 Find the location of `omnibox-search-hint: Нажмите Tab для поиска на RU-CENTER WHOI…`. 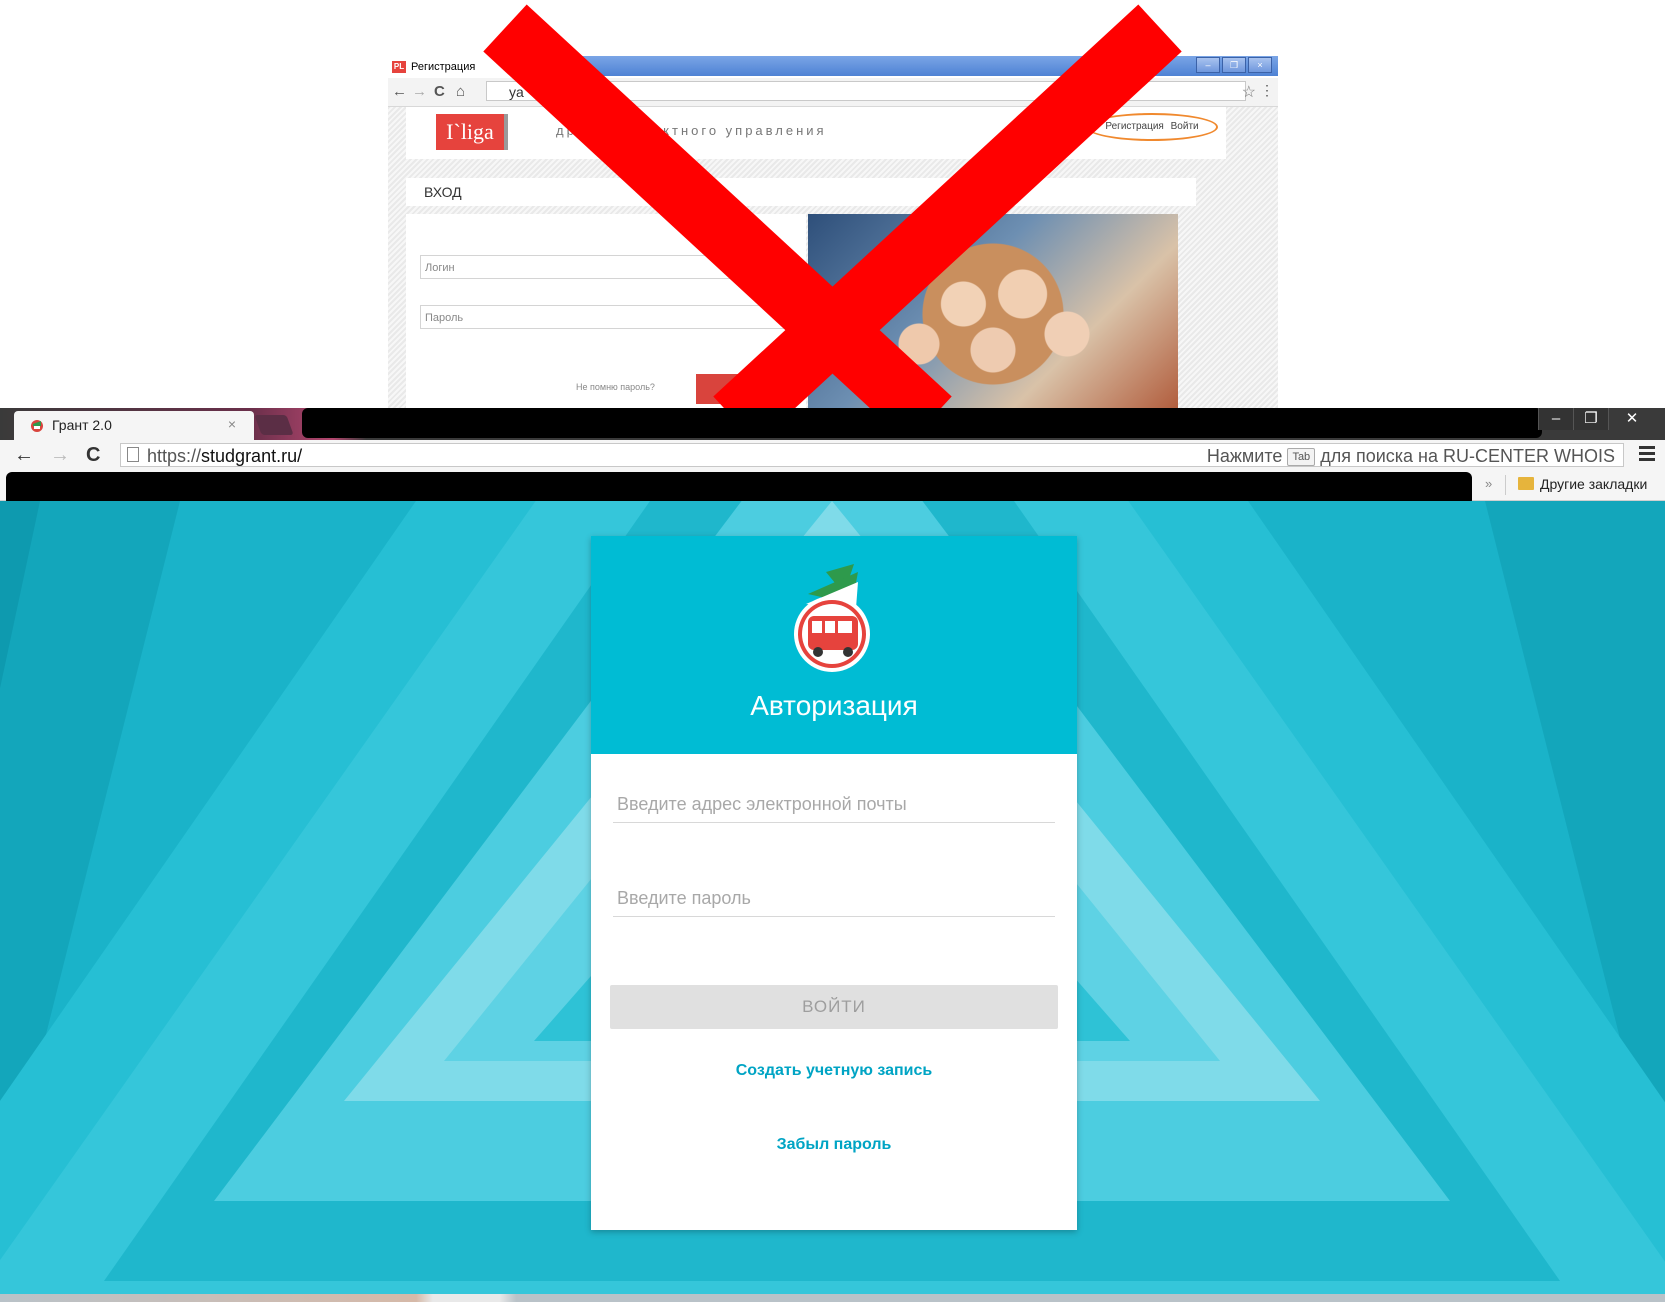

omnibox-search-hint: Нажмите Tab для поиска на RU-CENTER WHOI… is located at coordinates (1411, 456).